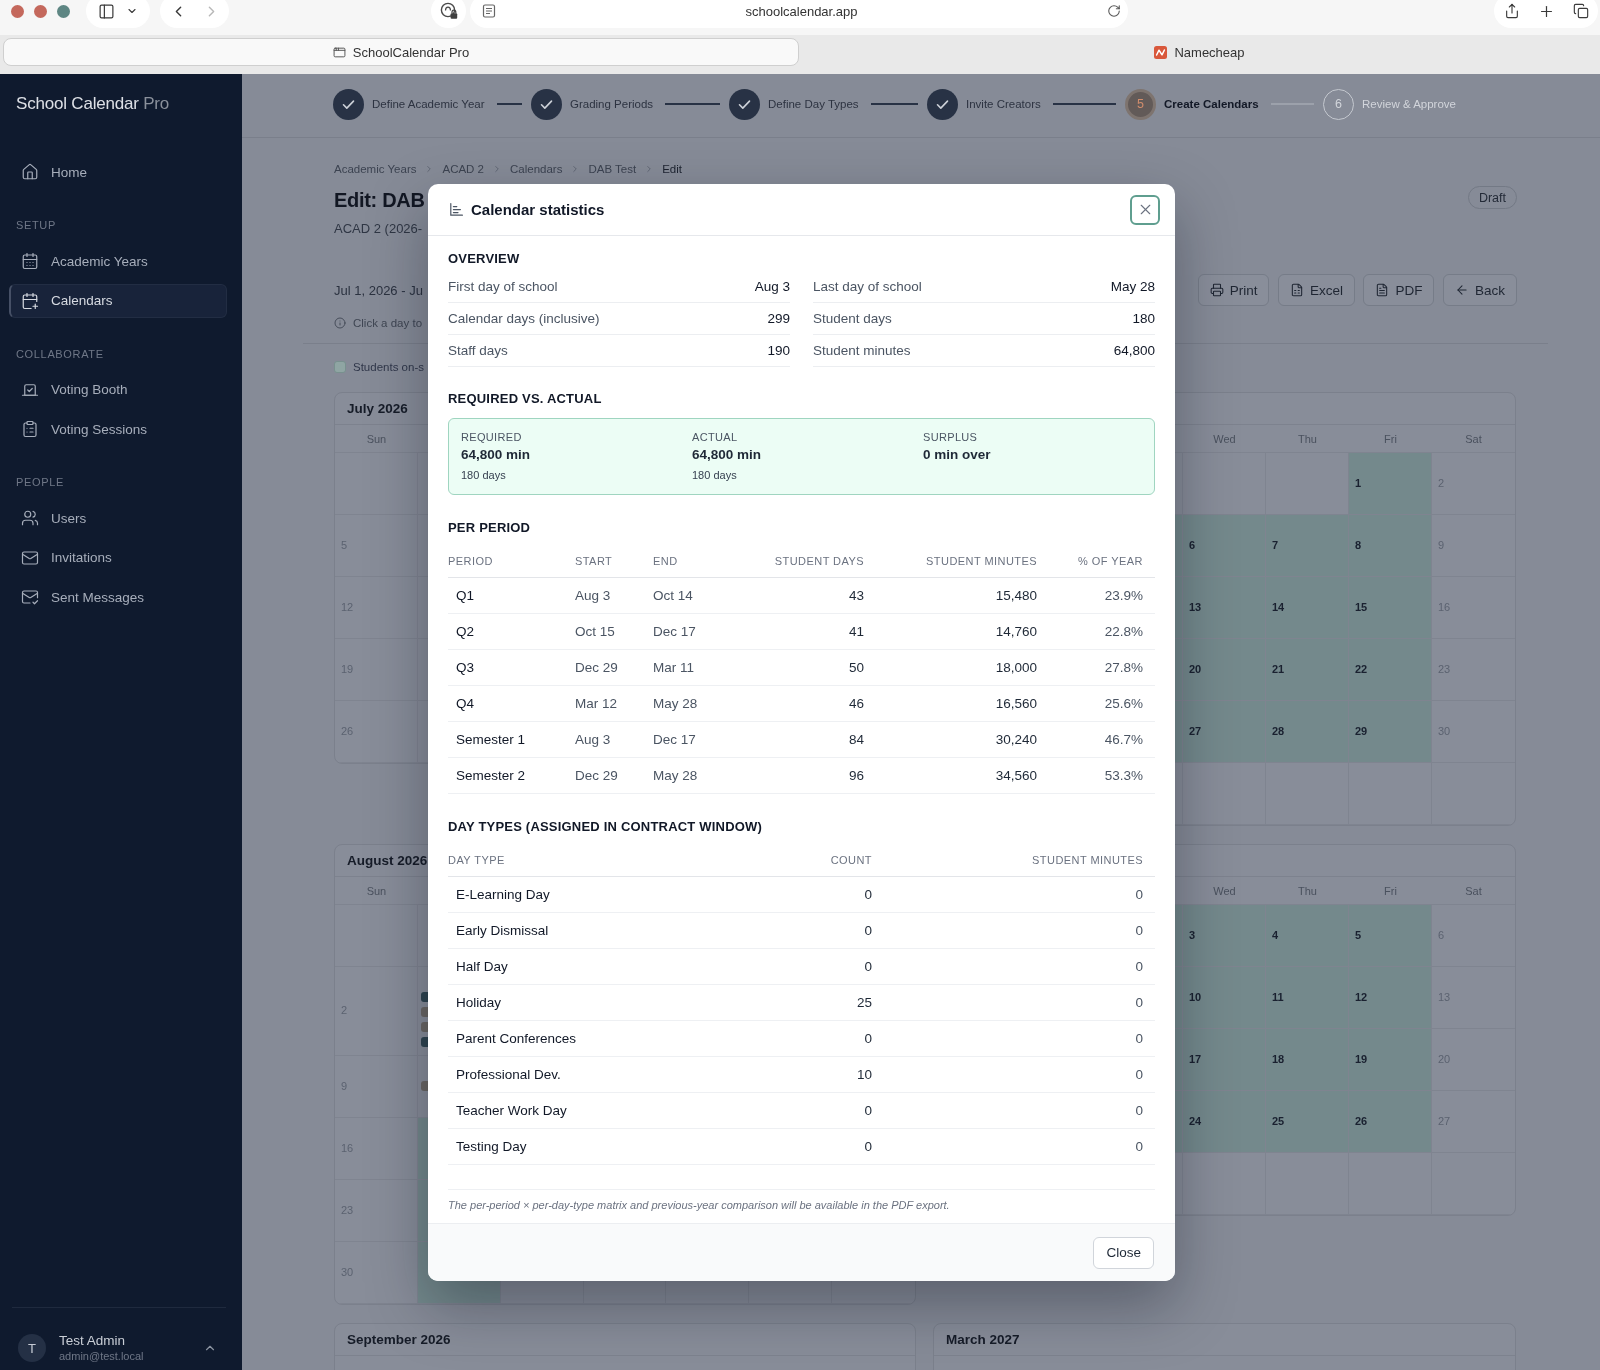  Describe the element at coordinates (1307, 546) in the screenshot. I see `calendar-day-cell: 7` at that location.